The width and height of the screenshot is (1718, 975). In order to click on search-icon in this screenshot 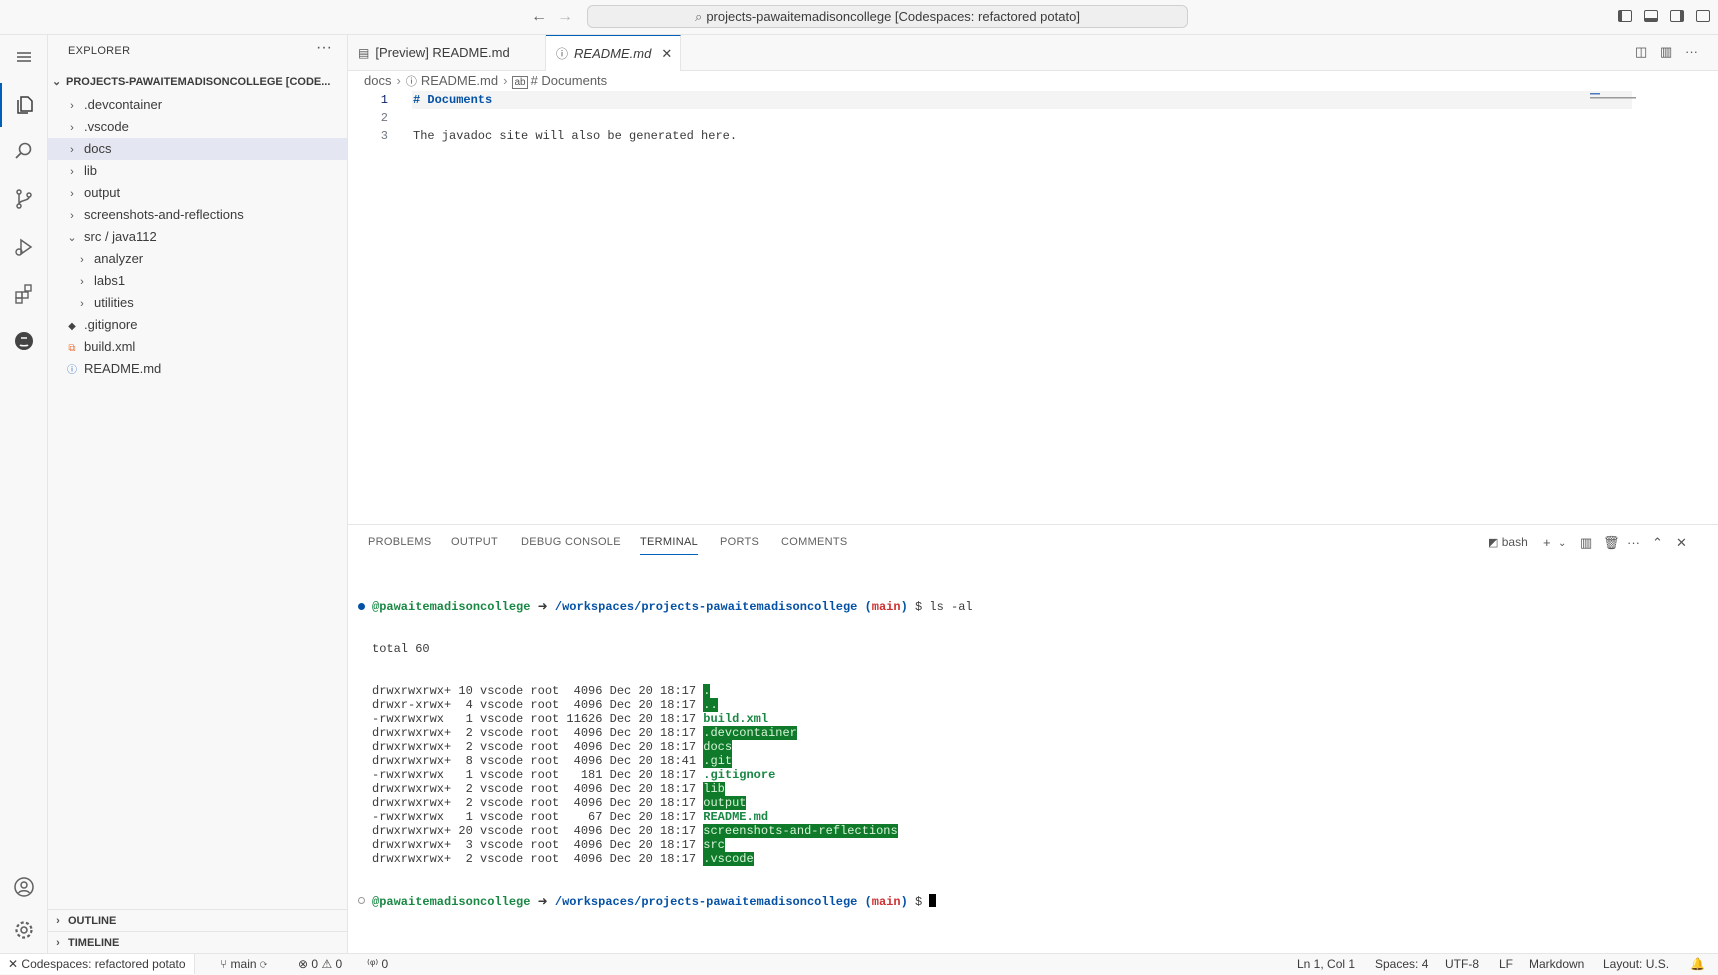, I will do `click(23, 151)`.